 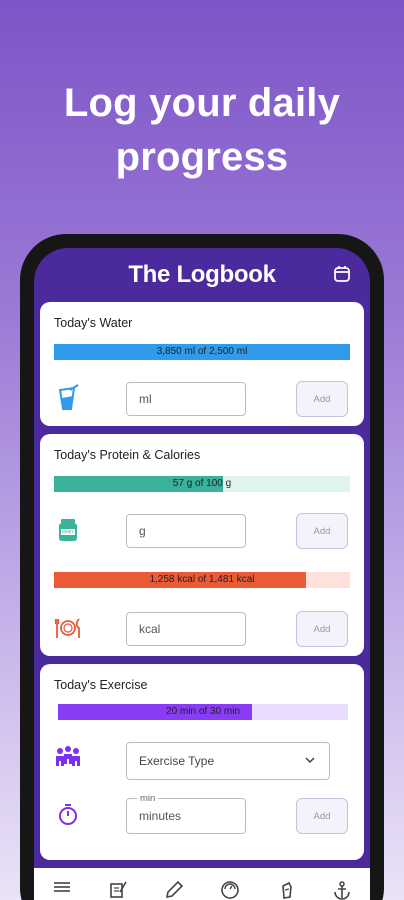 What do you see at coordinates (68, 756) in the screenshot?
I see `group-exercise-icon` at bounding box center [68, 756].